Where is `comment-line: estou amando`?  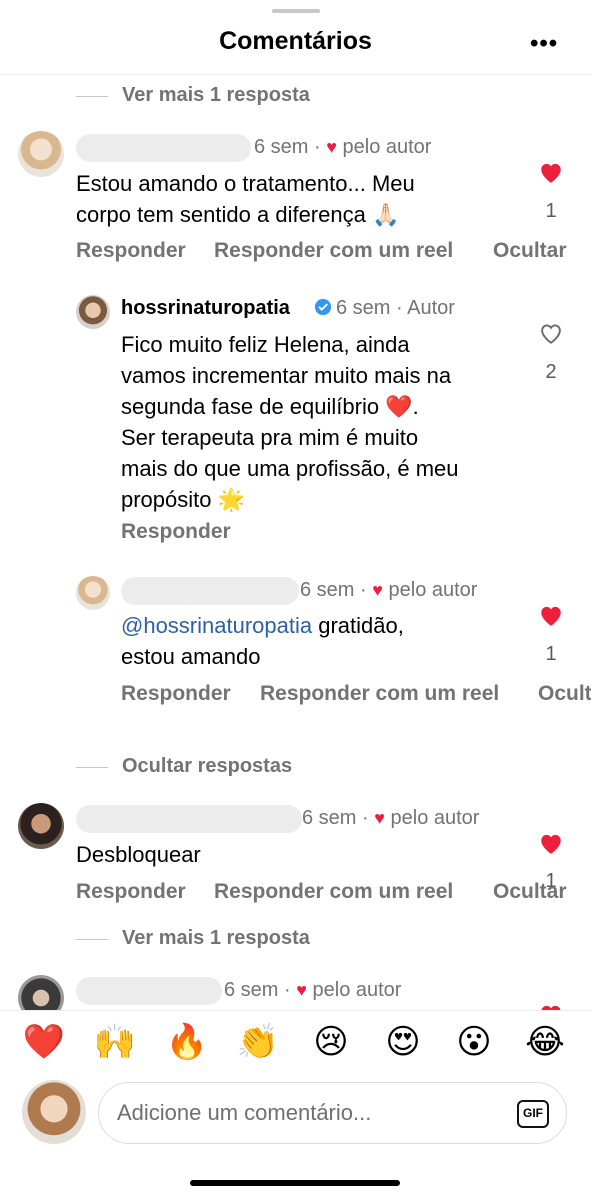
comment-line: estou amando is located at coordinates (191, 656).